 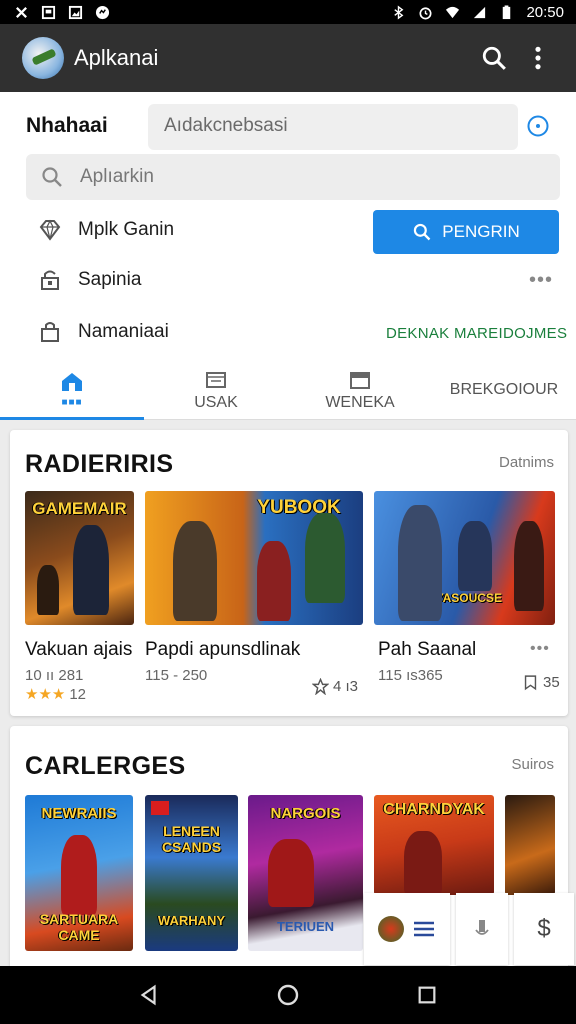 I want to click on carousel-art-4-top: CHARNDYAK, so click(x=434, y=809).